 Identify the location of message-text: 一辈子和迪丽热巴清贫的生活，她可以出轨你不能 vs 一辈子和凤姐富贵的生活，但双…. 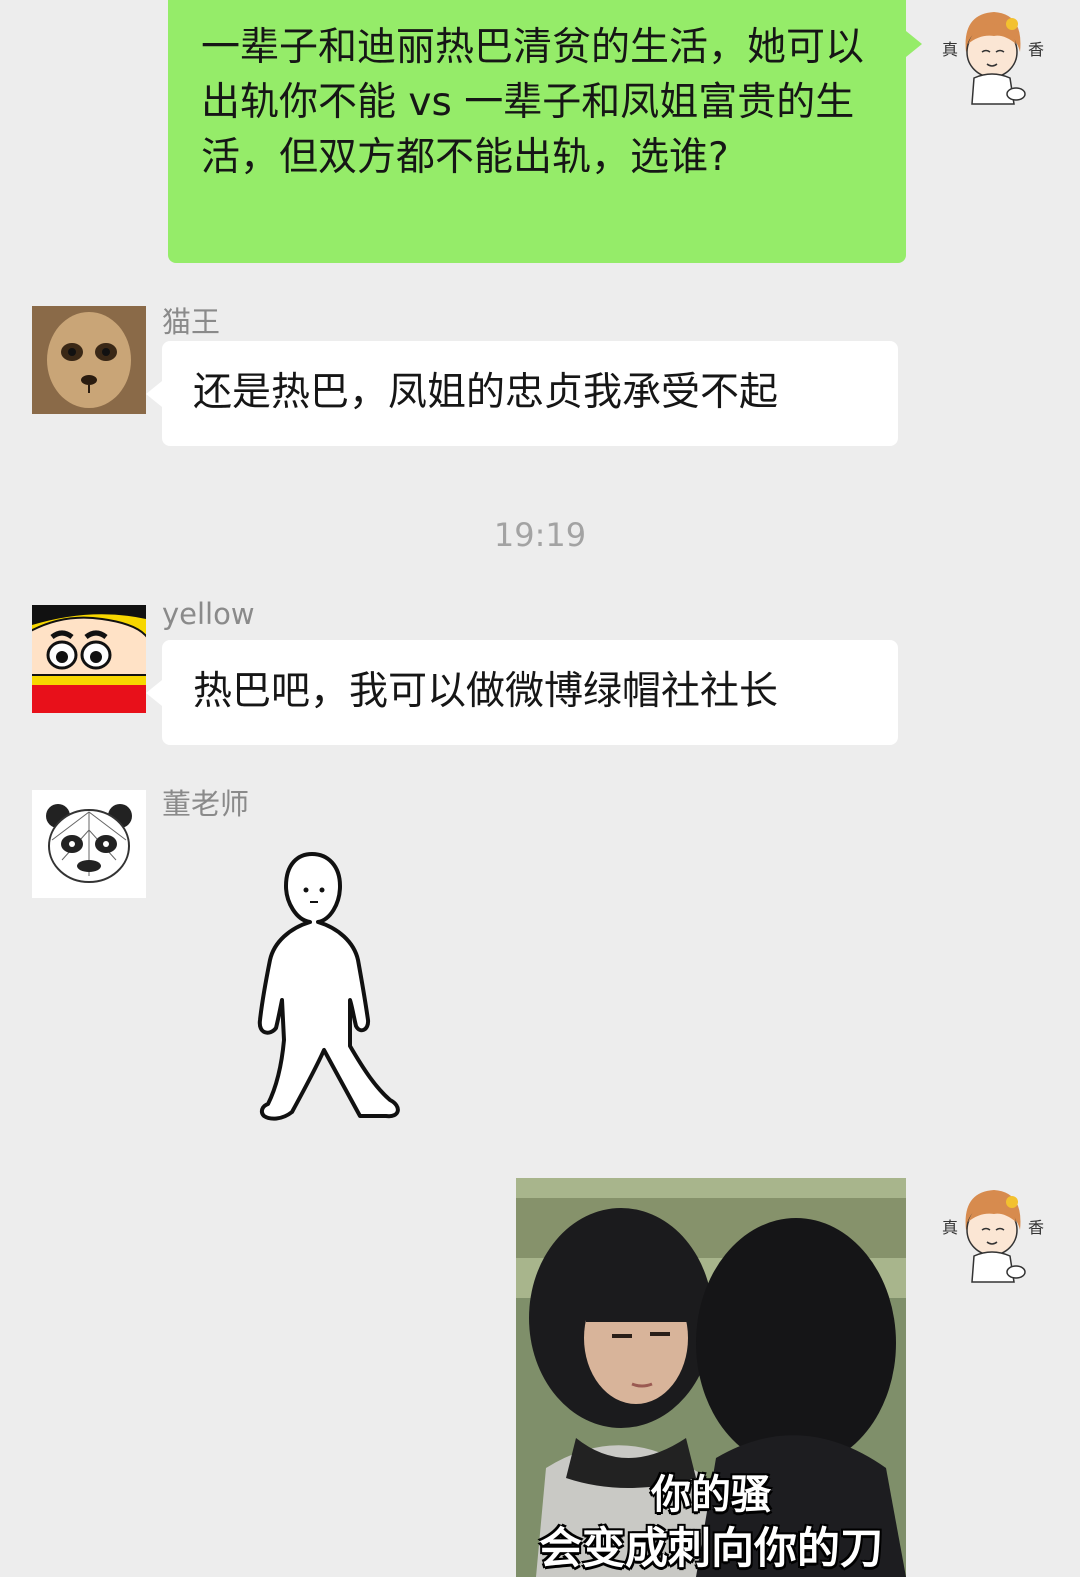
(533, 102).